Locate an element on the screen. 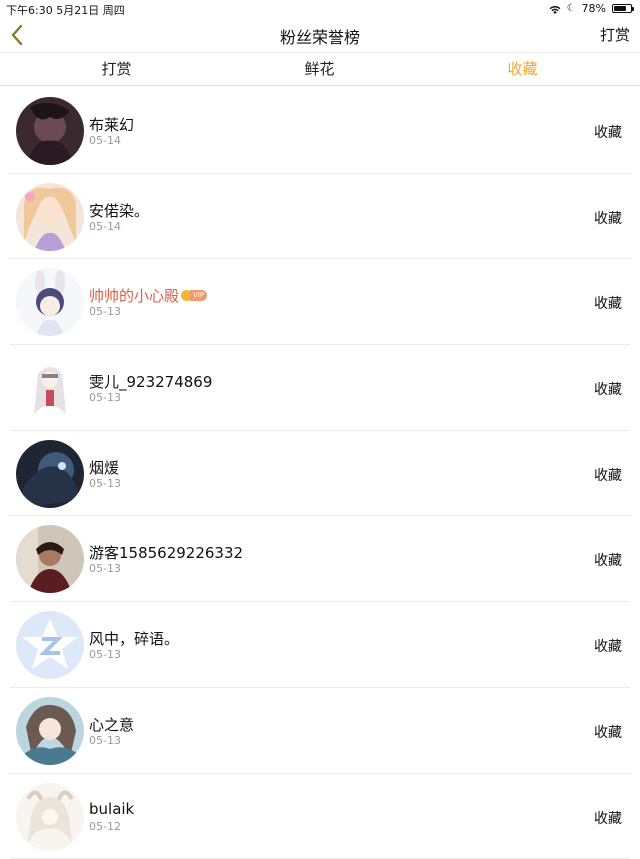  user-name: bulaik is located at coordinates (111, 809).